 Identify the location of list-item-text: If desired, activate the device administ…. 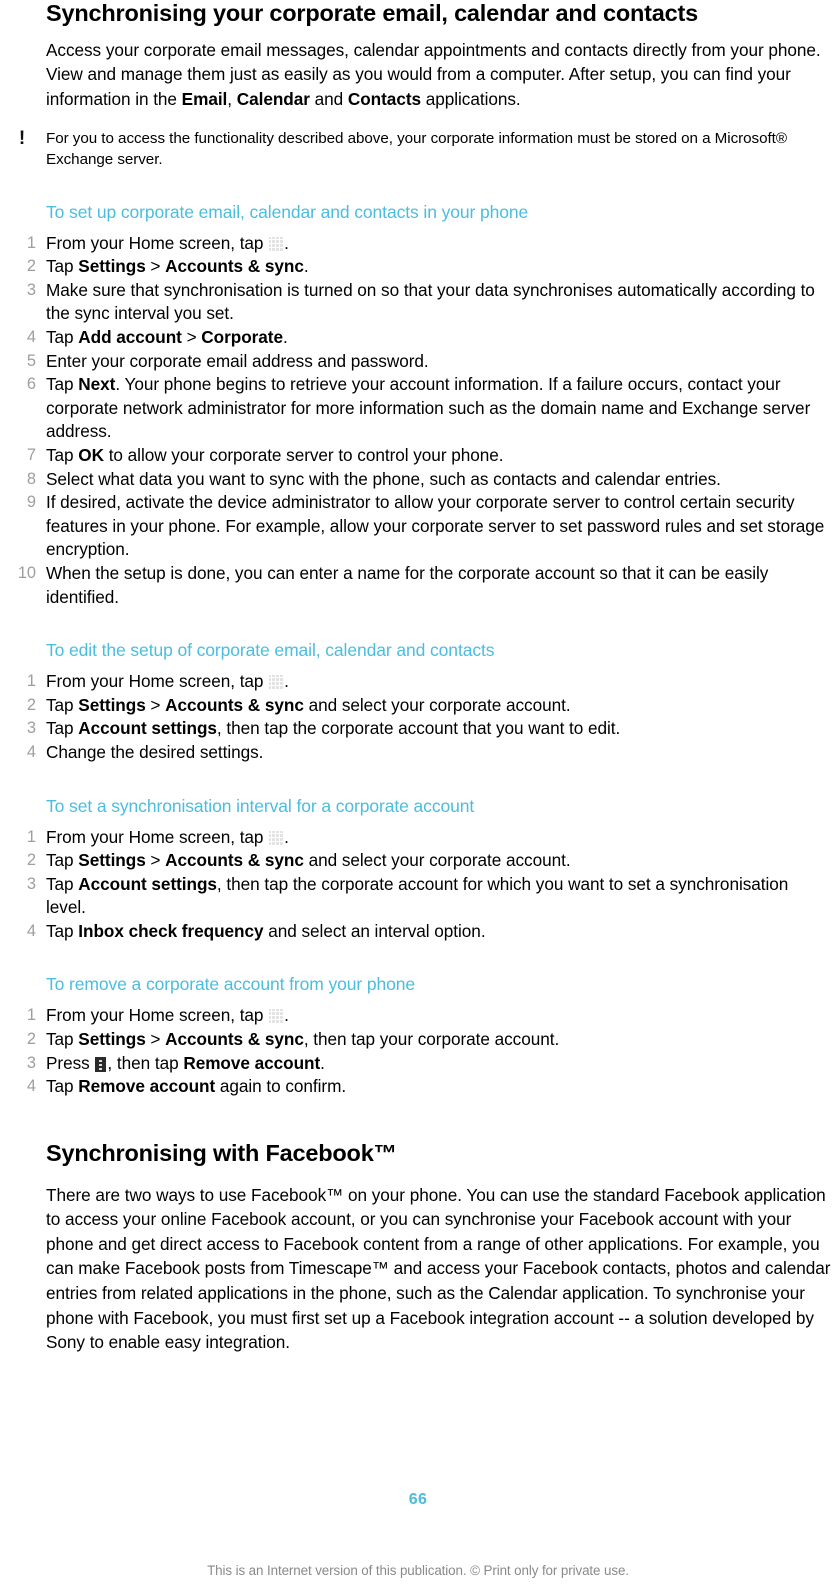
(435, 526).